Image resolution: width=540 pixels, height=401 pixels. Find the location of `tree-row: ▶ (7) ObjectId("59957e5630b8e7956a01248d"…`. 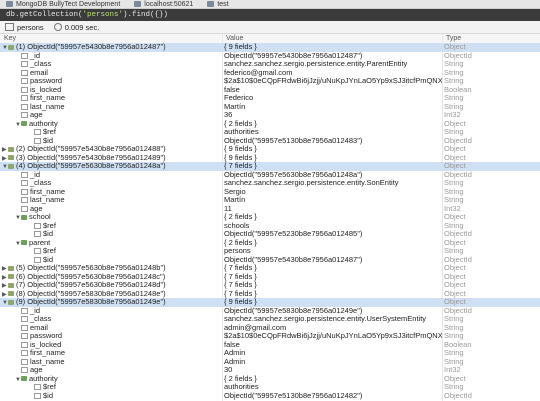

tree-row: ▶ (7) ObjectId("59957e5630b8e7956a01248d"… is located at coordinates (270, 285).